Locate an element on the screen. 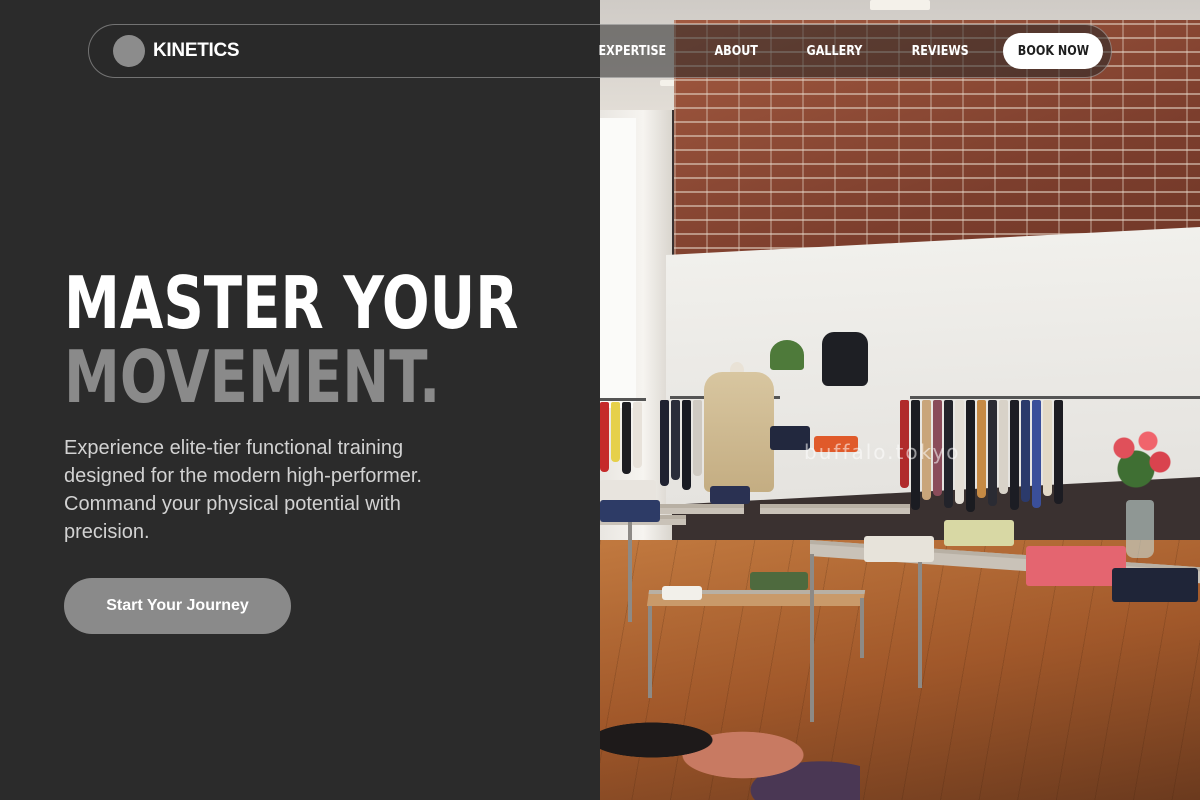  backpack is located at coordinates (845, 359).